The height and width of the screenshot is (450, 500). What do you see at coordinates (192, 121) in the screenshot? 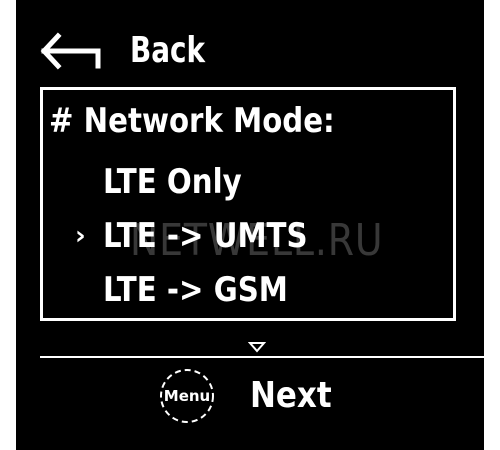
I see `menu-title: # Network Mode:` at bounding box center [192, 121].